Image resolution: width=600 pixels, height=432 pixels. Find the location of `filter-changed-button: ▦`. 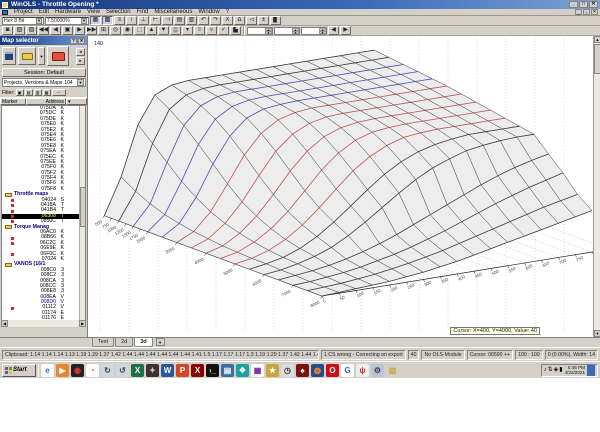

filter-changed-button: ▦ is located at coordinates (46, 92).